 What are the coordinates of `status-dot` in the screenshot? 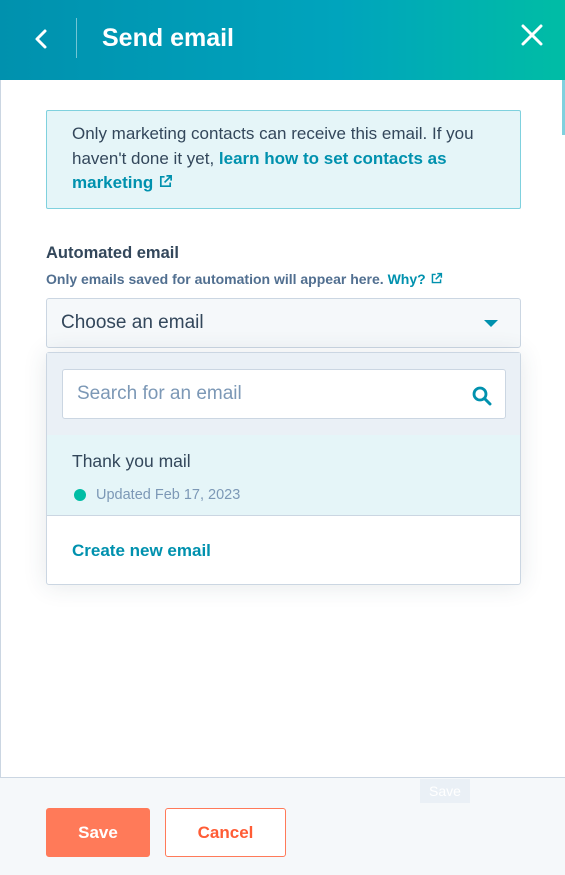 It's located at (80, 495).